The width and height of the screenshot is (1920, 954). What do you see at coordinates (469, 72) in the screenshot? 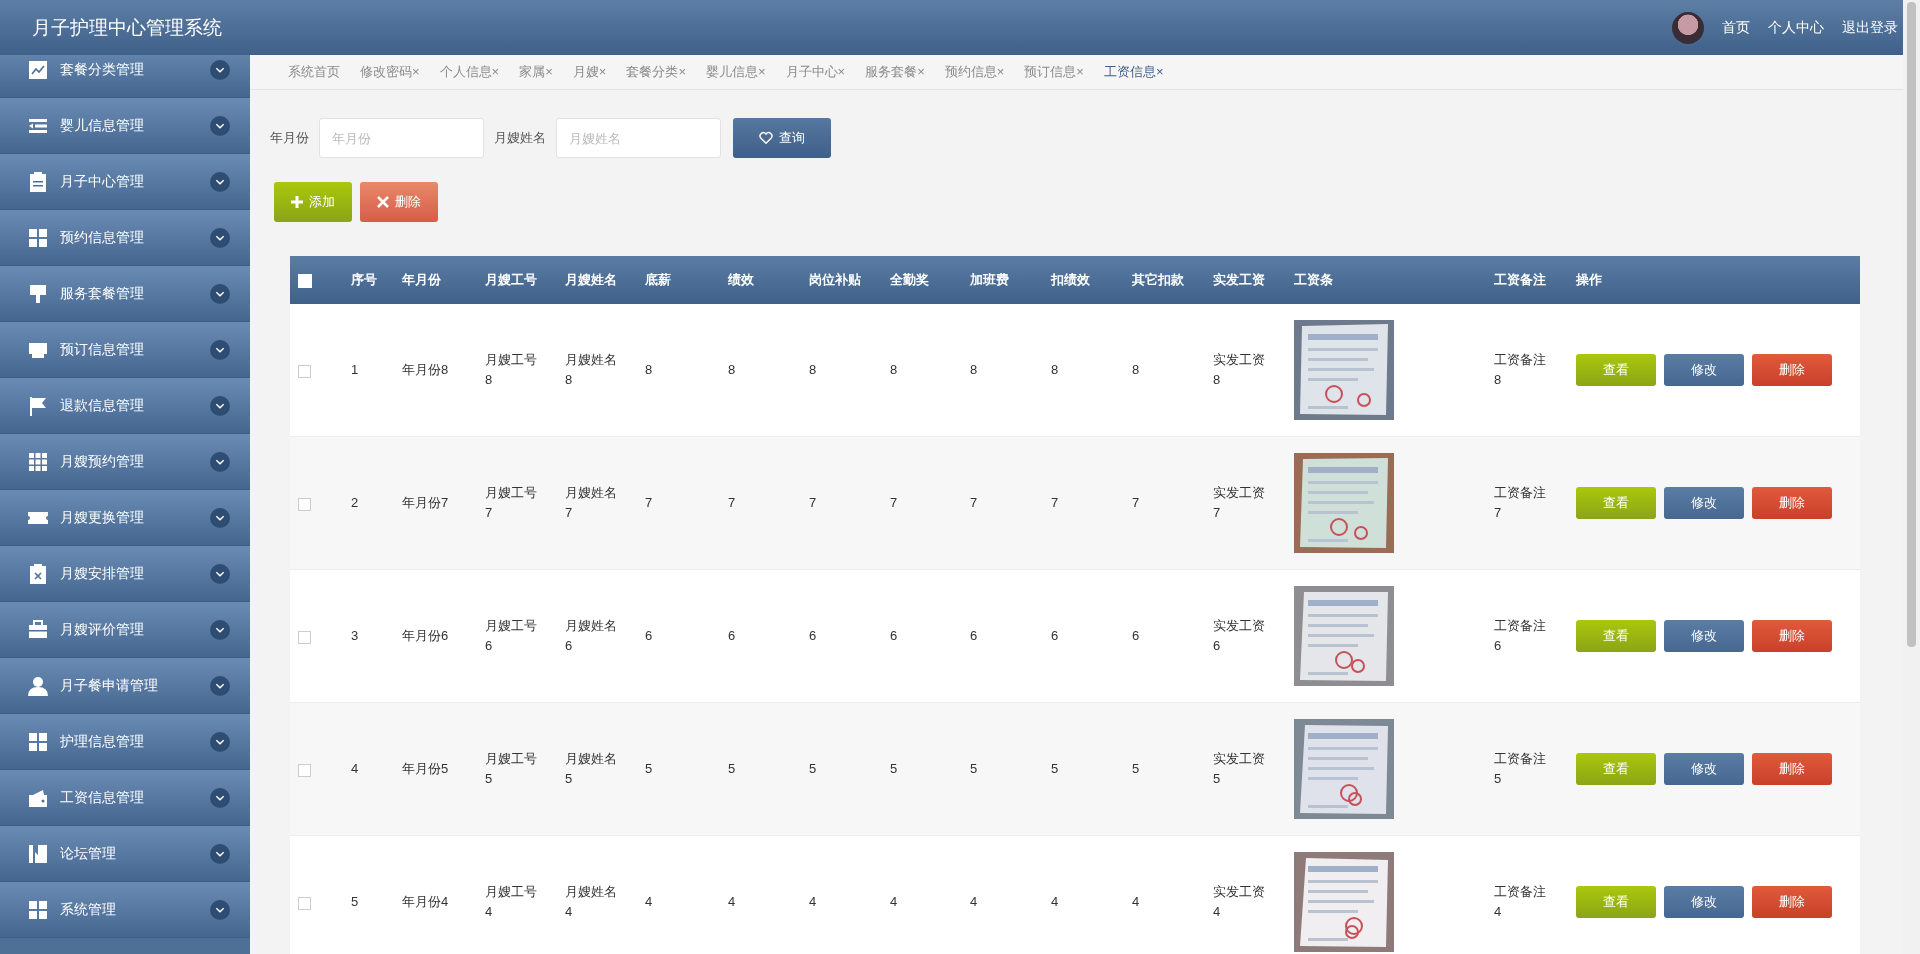
I see `tab: 个人信息×` at bounding box center [469, 72].